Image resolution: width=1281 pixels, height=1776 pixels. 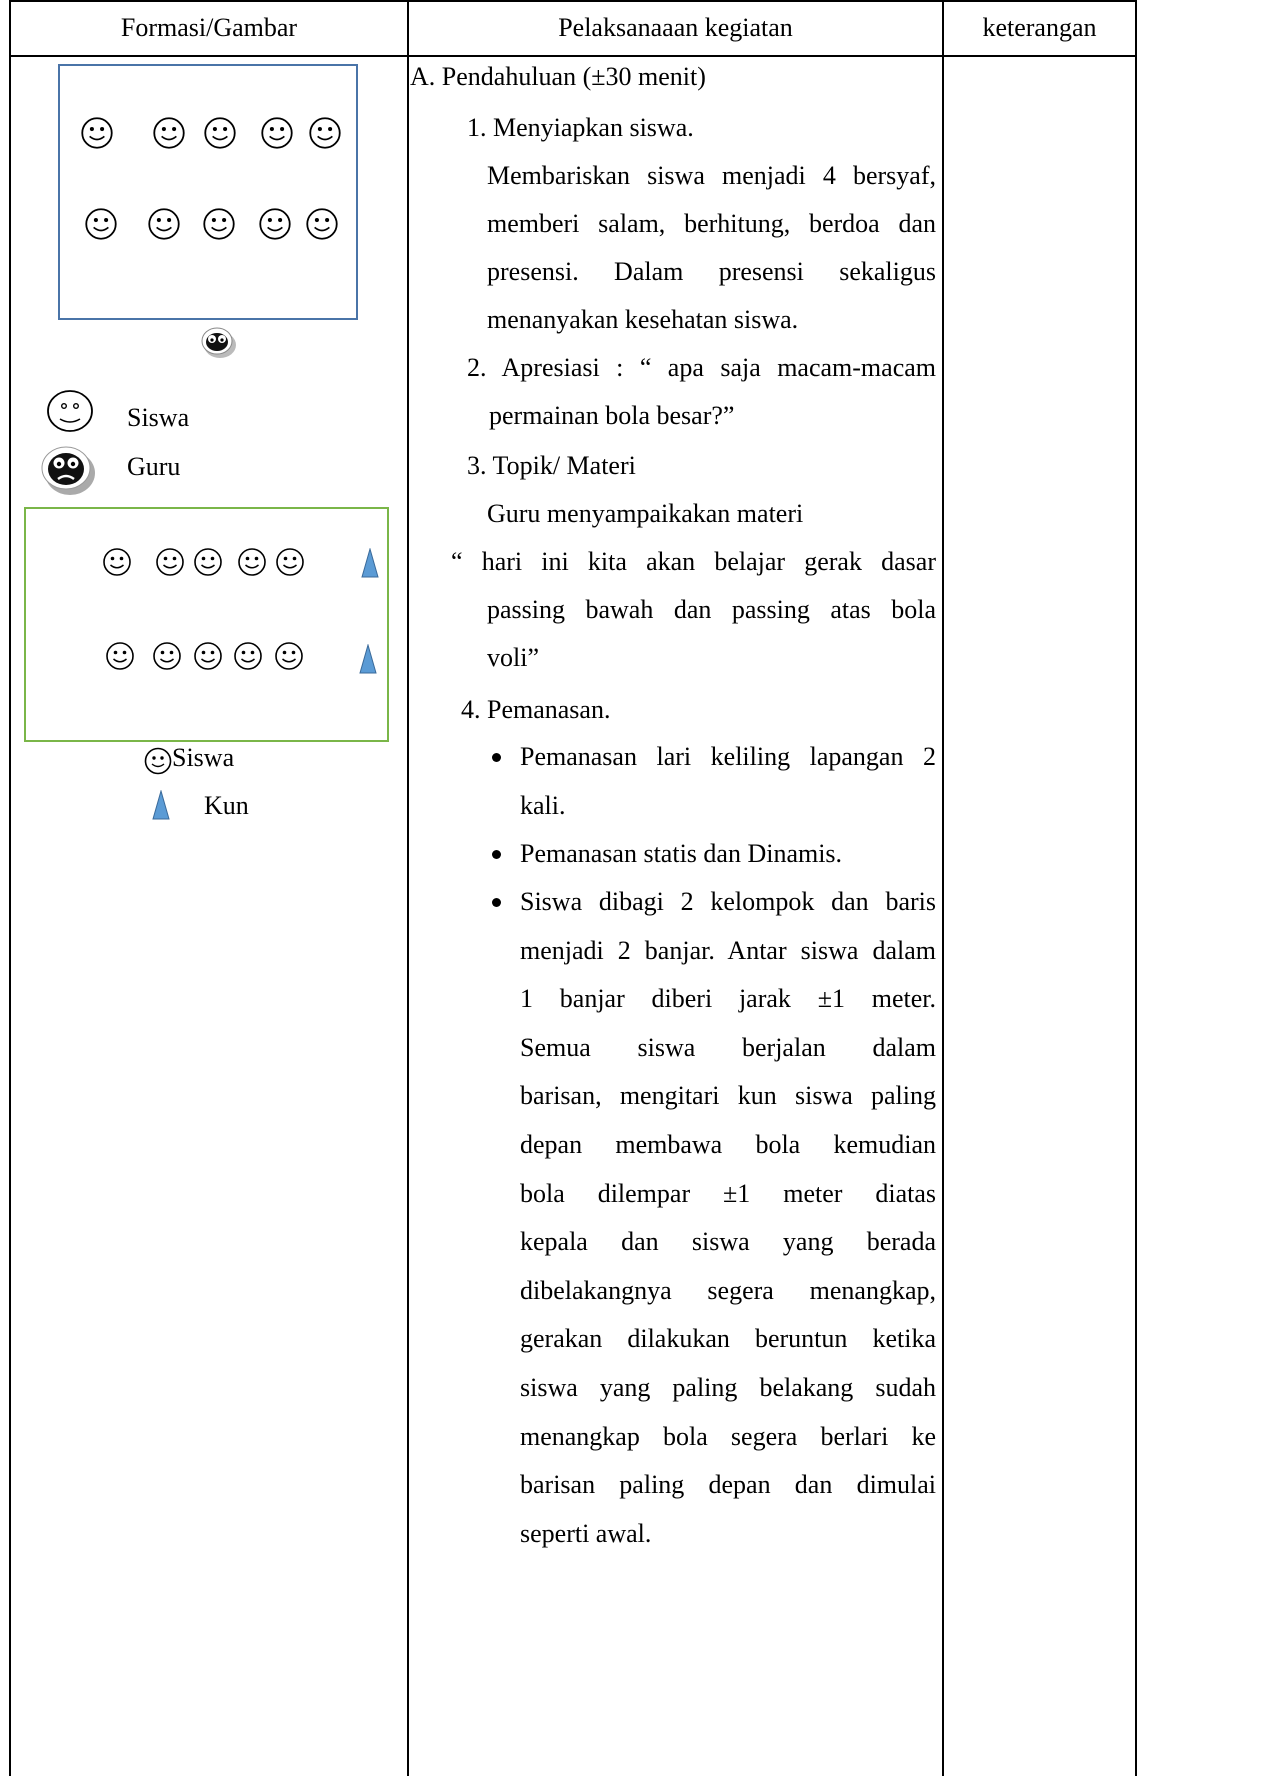 I want to click on step-1-line: Membariskan siswa menjadi 4 bersyaf,, so click(x=711, y=175).